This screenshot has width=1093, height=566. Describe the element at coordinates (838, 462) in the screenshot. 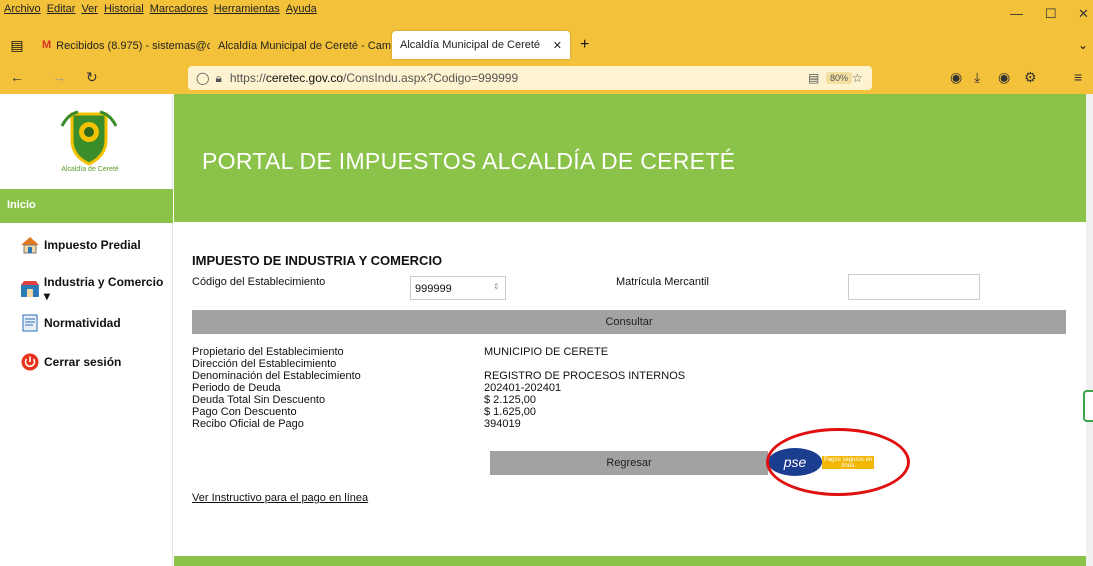

I see `red-highlight-circle` at that location.